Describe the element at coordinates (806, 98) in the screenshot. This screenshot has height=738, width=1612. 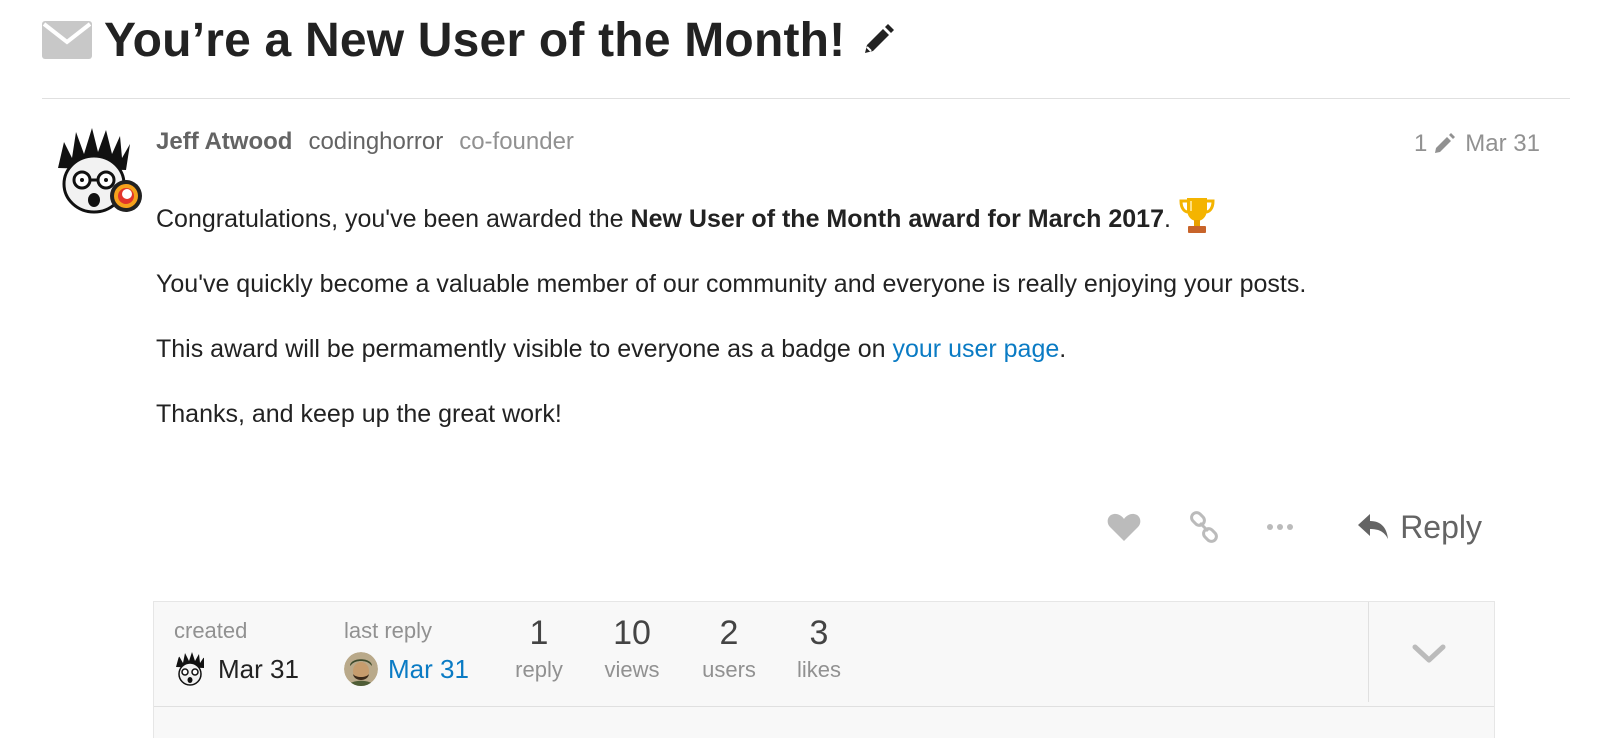
I see `title-divider` at that location.